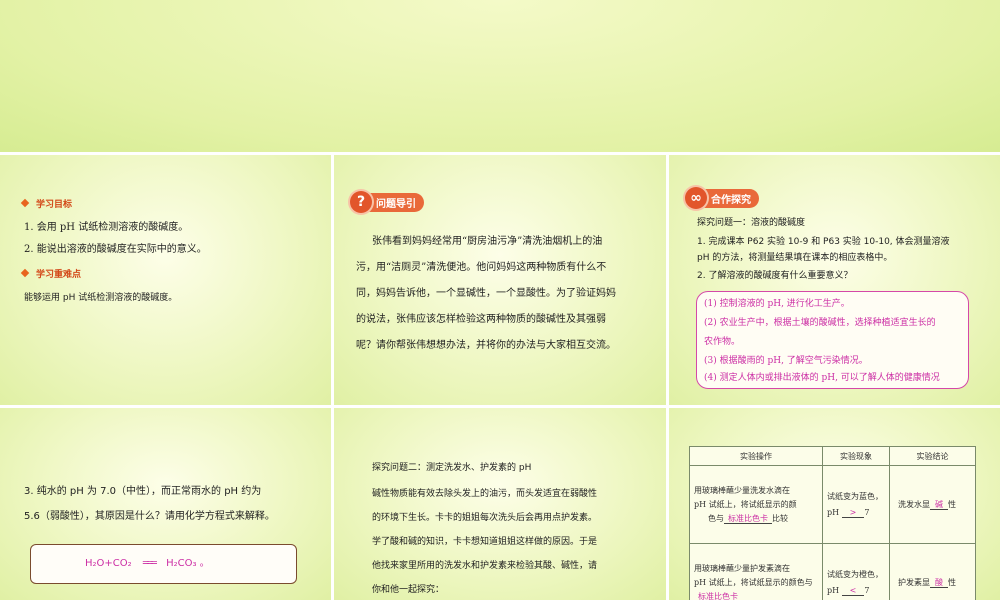 The image size is (1000, 600). I want to click on question-text: pH 的方法，将测量结果填在课本的相应表格中。, so click(795, 258).